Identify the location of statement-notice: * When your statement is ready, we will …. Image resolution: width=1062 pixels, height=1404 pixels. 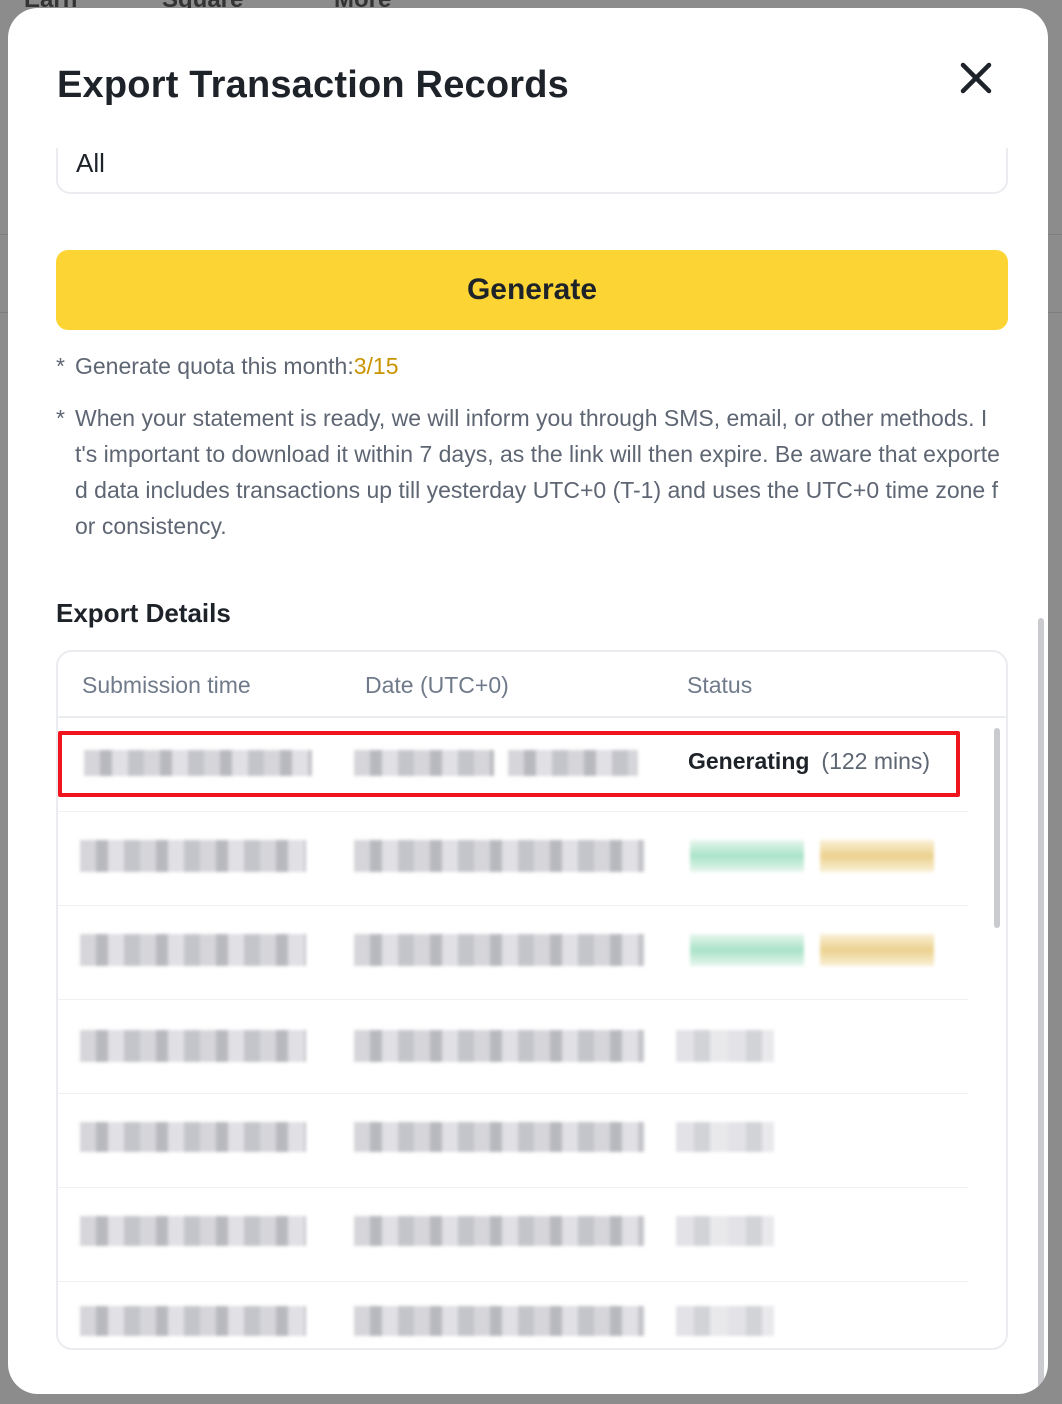
(536, 475).